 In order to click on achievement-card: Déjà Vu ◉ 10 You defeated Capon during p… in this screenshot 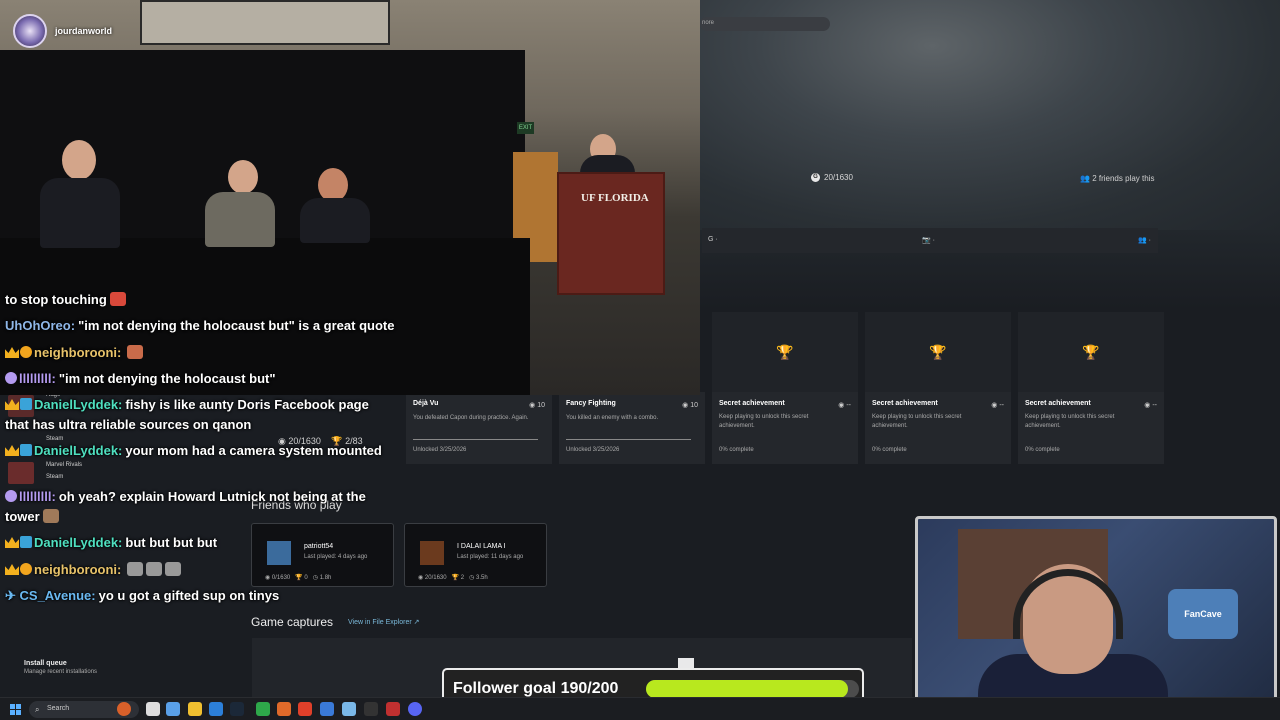, I will do `click(479, 428)`.